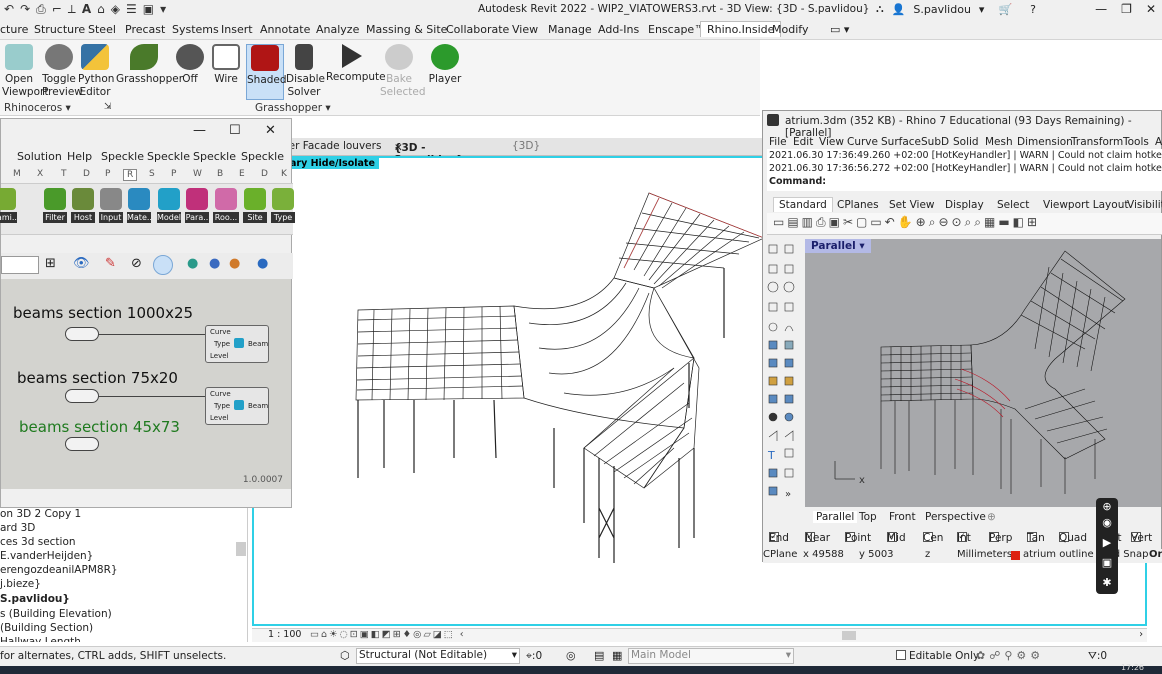  What do you see at coordinates (96, 71) in the screenshot?
I see `python-editor-button: Python Editor` at bounding box center [96, 71].